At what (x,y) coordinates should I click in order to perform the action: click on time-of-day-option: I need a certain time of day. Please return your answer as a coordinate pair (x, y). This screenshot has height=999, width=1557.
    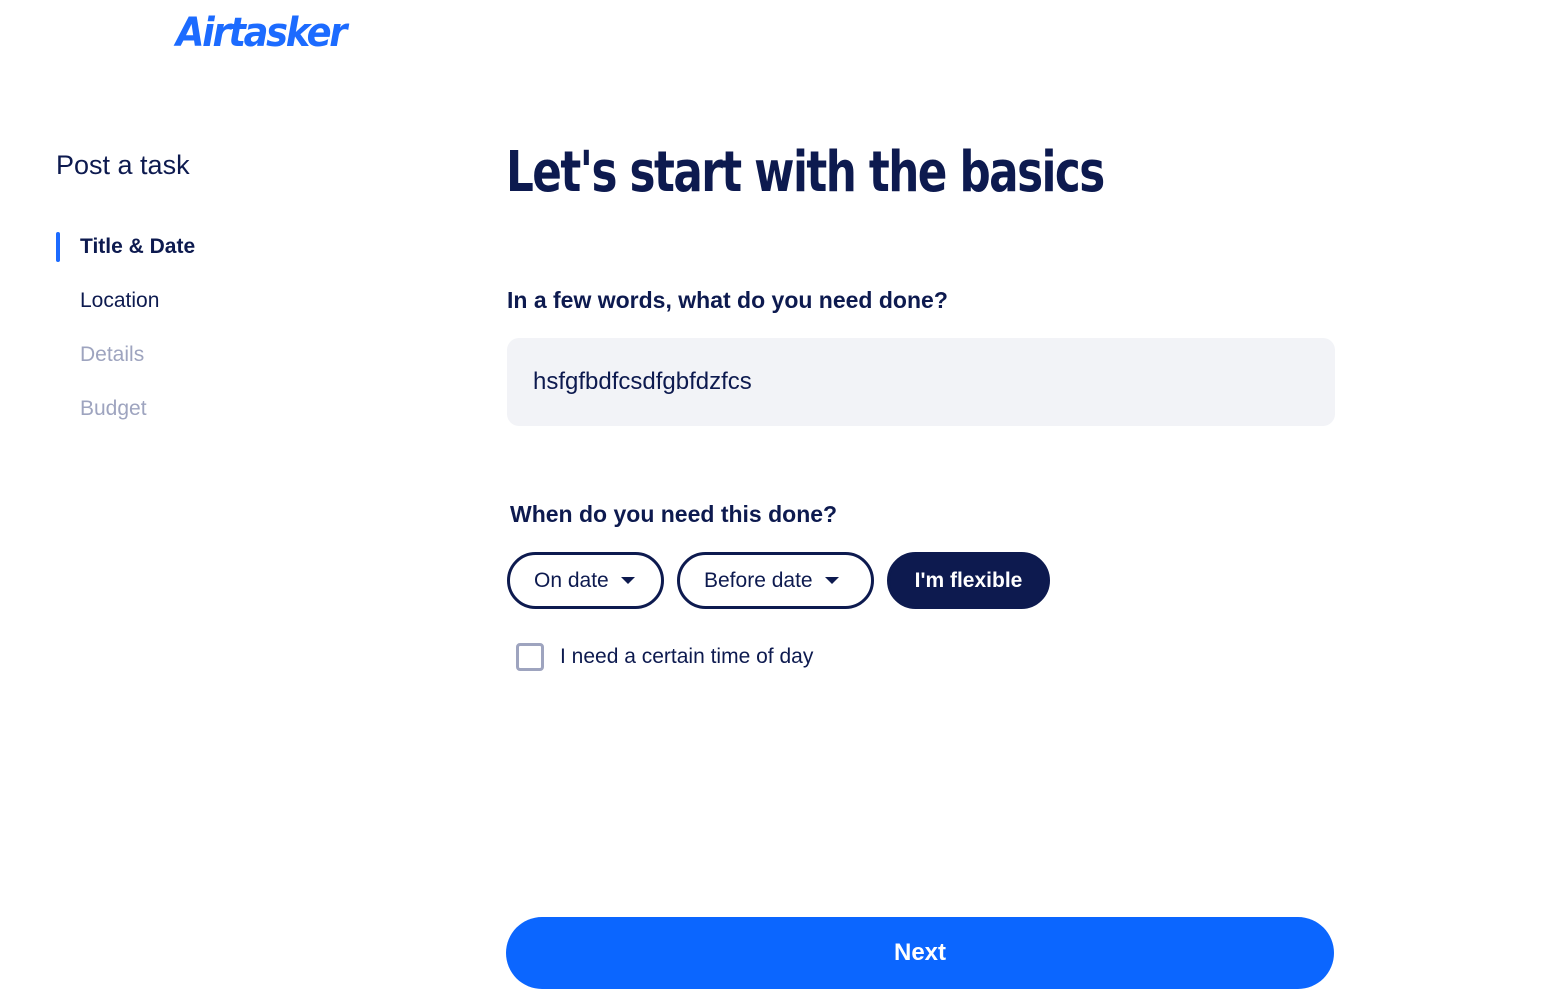
    Looking at the image, I should click on (664, 657).